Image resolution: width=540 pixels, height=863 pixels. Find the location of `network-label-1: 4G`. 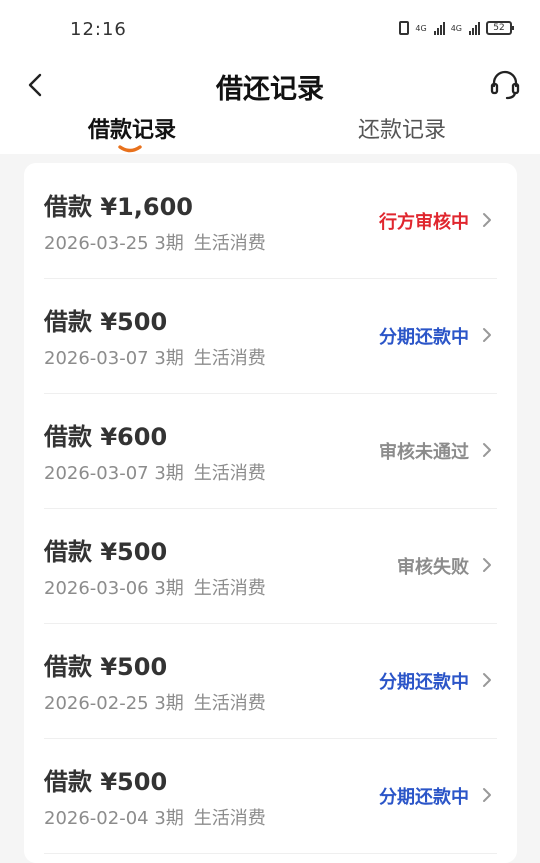

network-label-1: 4G is located at coordinates (421, 28).